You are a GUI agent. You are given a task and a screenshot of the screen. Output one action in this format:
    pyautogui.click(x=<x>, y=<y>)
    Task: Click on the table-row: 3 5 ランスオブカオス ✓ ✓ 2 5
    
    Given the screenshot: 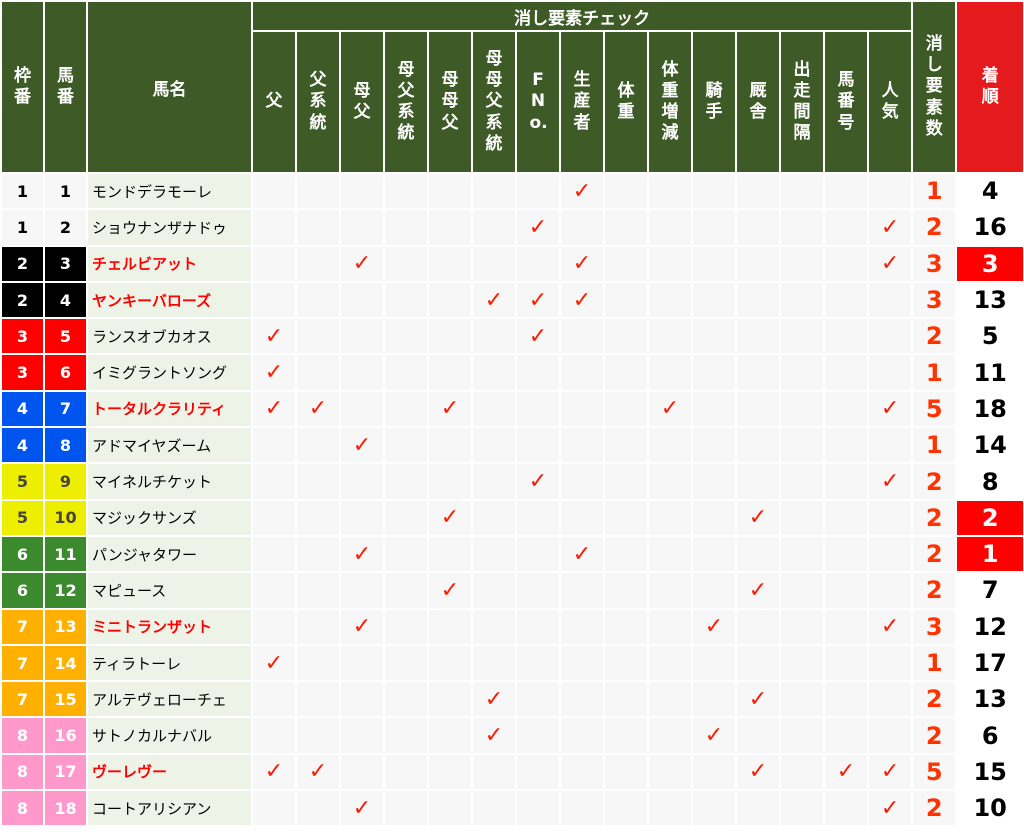 What is the action you would take?
    pyautogui.click(x=513, y=336)
    